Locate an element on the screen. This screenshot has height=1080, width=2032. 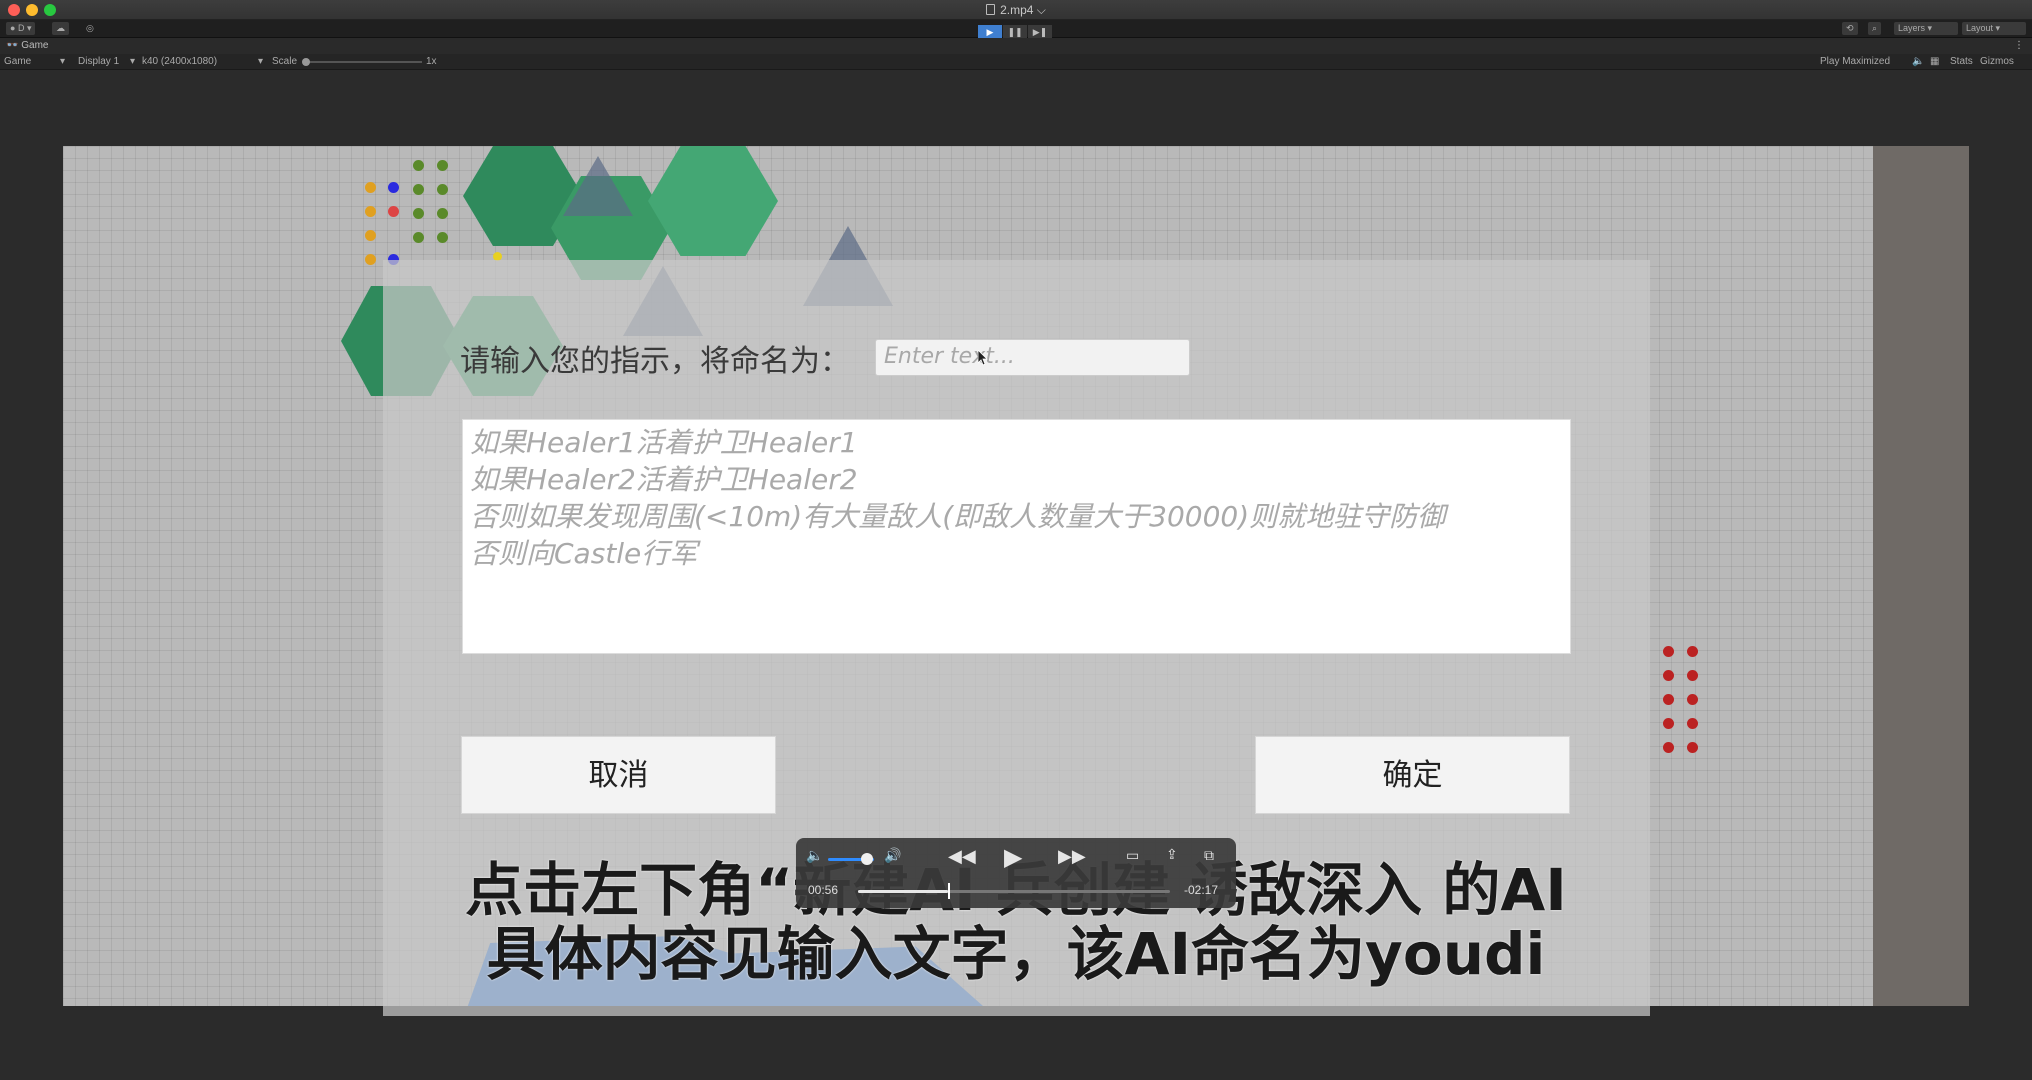
play-icon: ▶ is located at coordinates (1013, 857).